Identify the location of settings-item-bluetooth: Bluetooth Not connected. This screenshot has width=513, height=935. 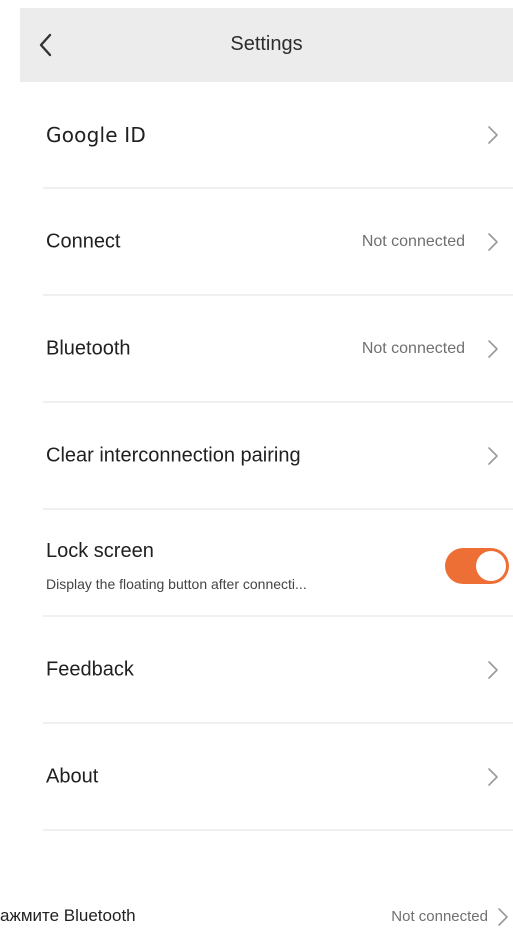
(278, 349).